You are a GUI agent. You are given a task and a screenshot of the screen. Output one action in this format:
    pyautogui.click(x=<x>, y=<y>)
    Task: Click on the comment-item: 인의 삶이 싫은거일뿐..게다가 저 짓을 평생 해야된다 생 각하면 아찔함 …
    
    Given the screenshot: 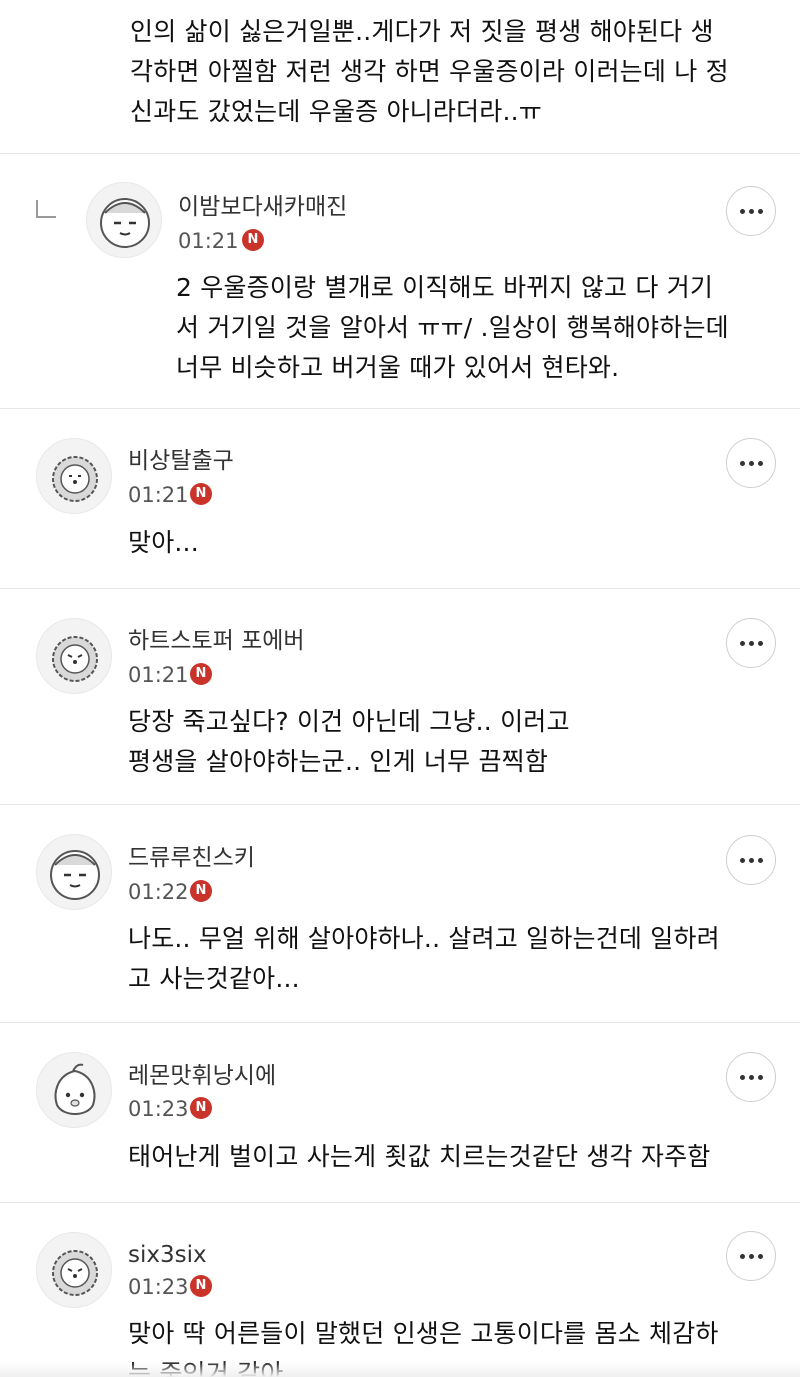 What is the action you would take?
    pyautogui.click(x=400, y=77)
    